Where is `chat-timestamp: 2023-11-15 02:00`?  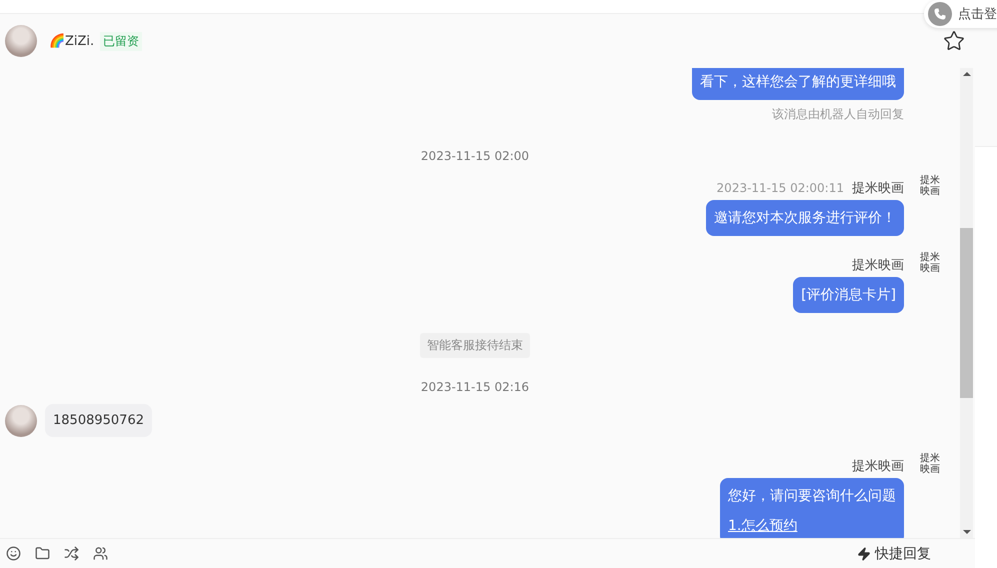 chat-timestamp: 2023-11-15 02:00 is located at coordinates (475, 156).